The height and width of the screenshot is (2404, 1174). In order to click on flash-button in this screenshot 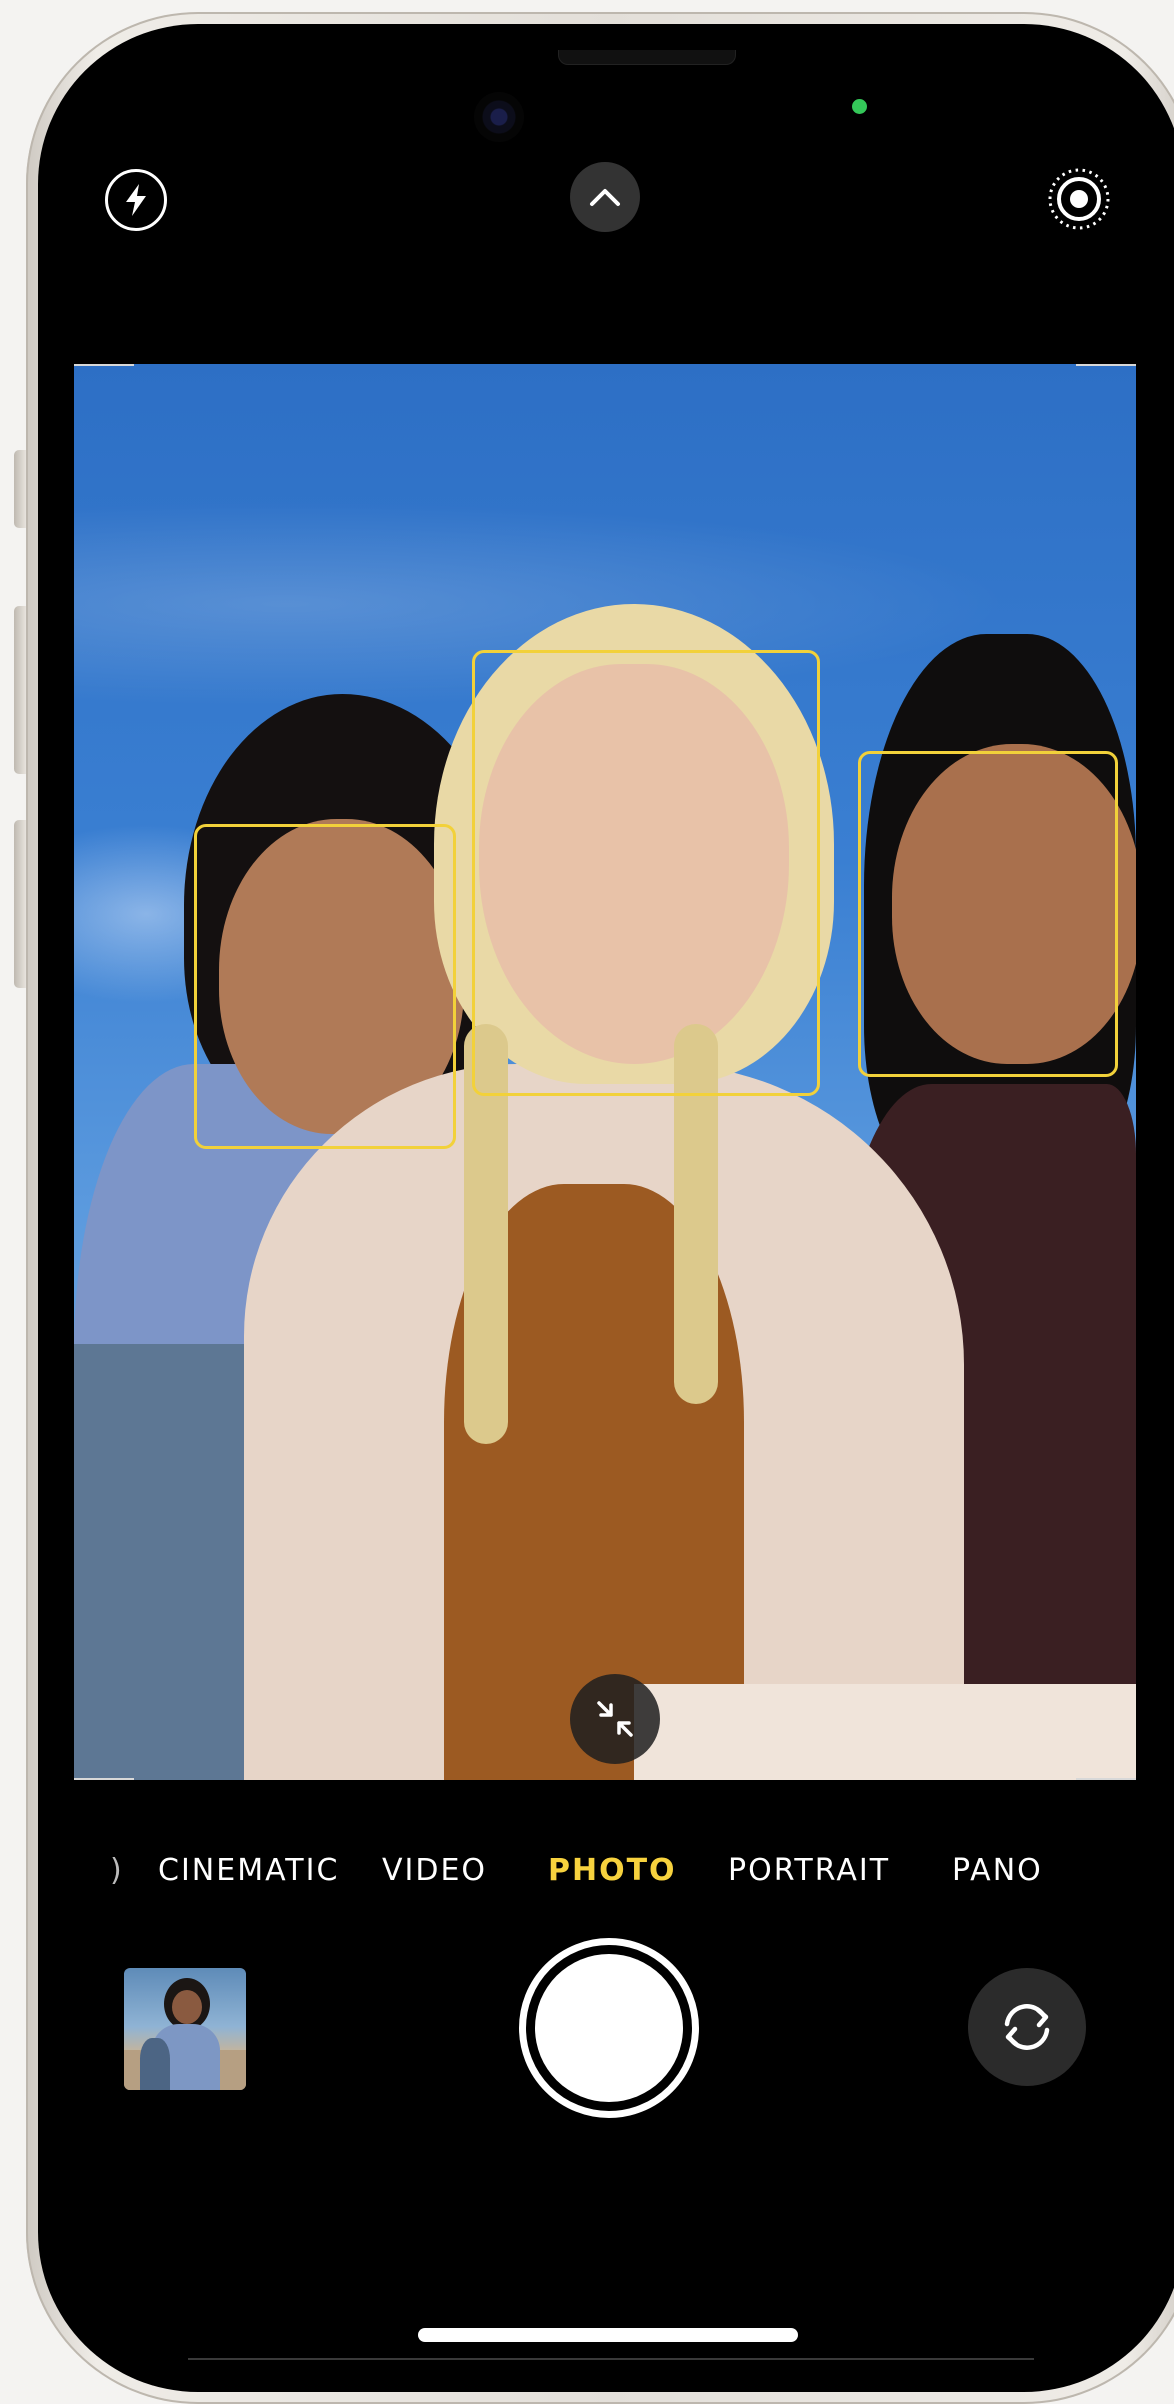, I will do `click(136, 200)`.